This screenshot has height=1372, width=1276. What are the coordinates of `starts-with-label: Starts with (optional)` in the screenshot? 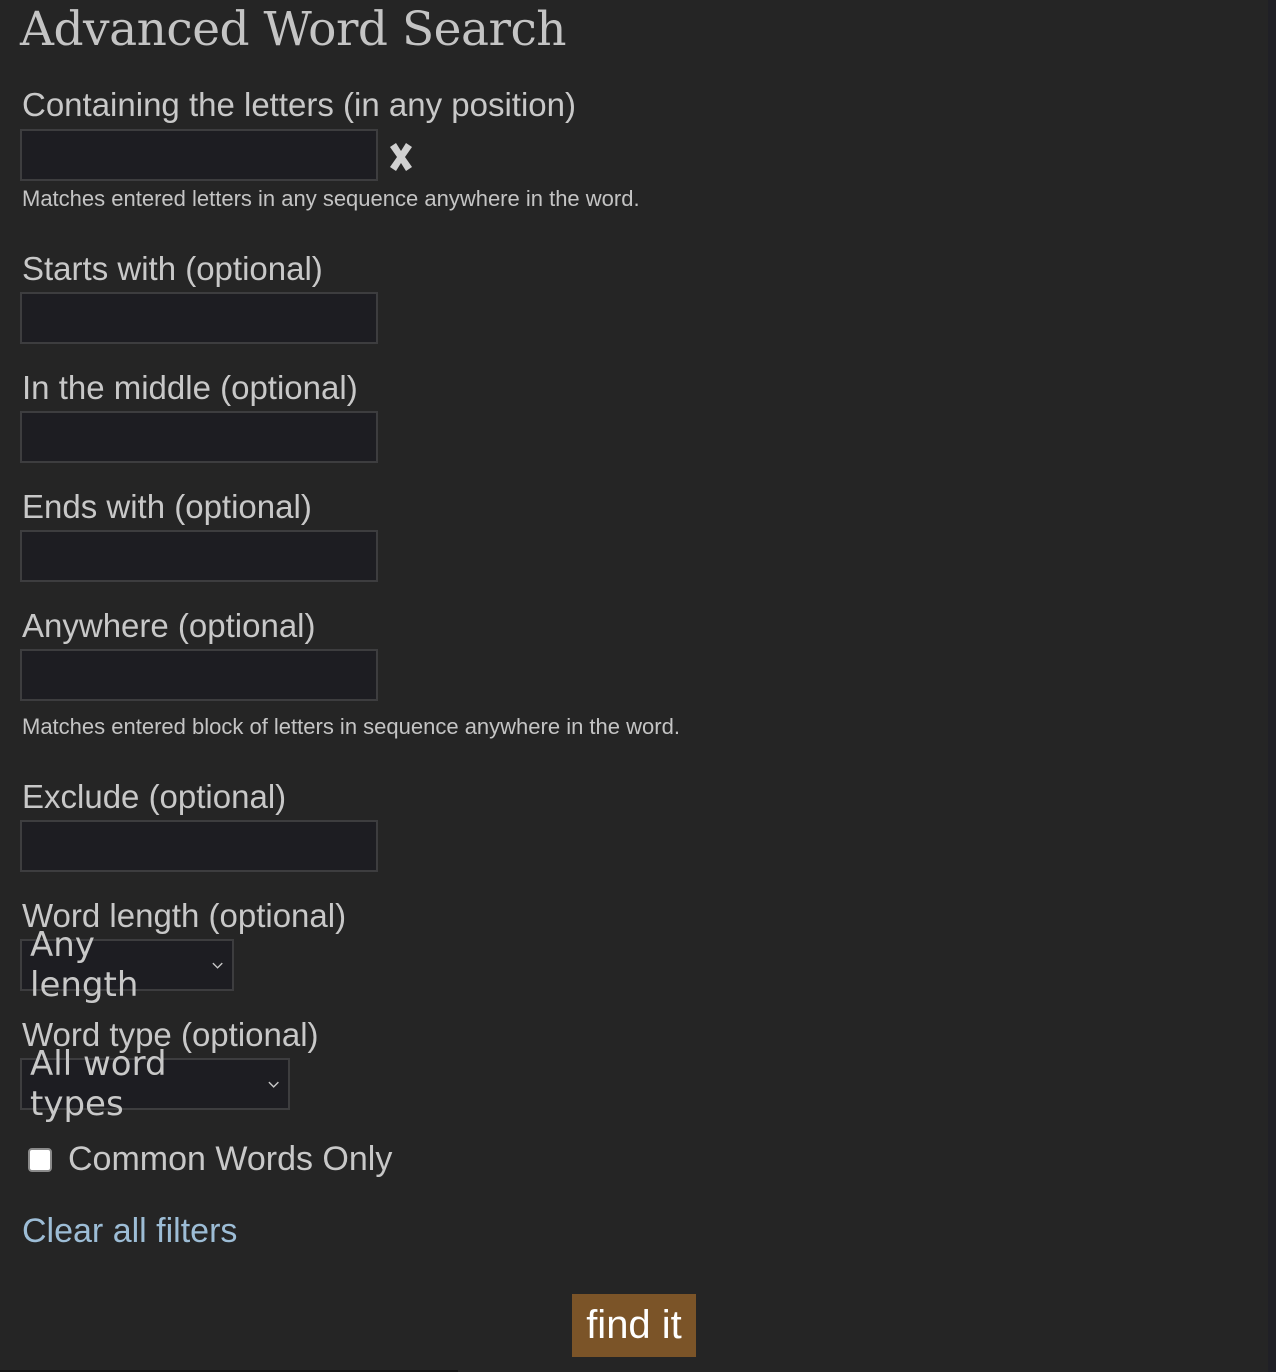 It's located at (172, 268).